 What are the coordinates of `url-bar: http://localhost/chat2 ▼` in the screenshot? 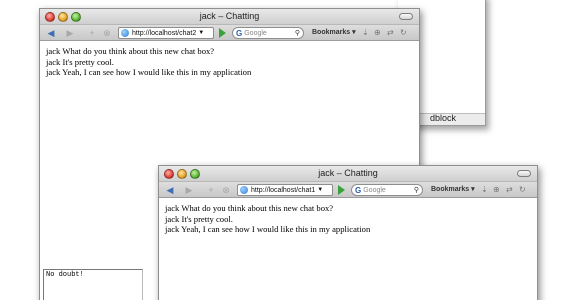 It's located at (166, 33).